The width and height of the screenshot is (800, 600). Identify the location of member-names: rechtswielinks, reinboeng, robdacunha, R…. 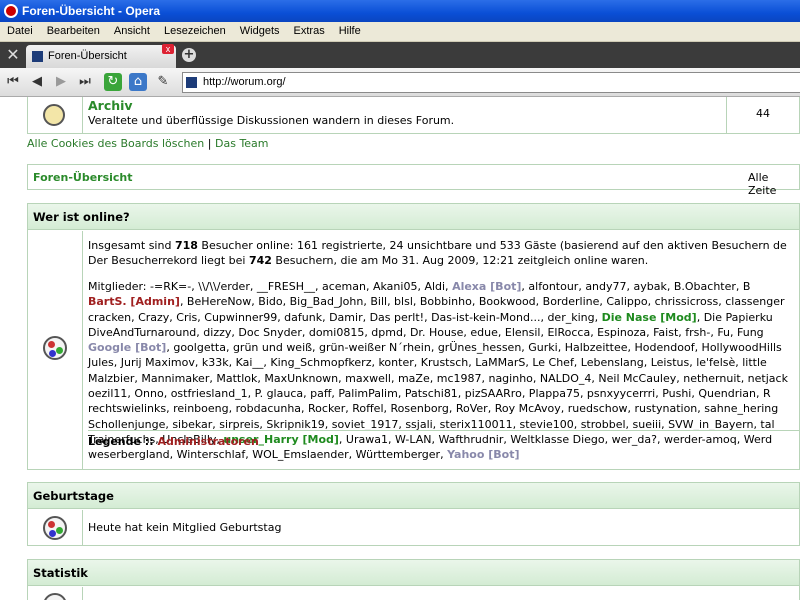
(433, 408).